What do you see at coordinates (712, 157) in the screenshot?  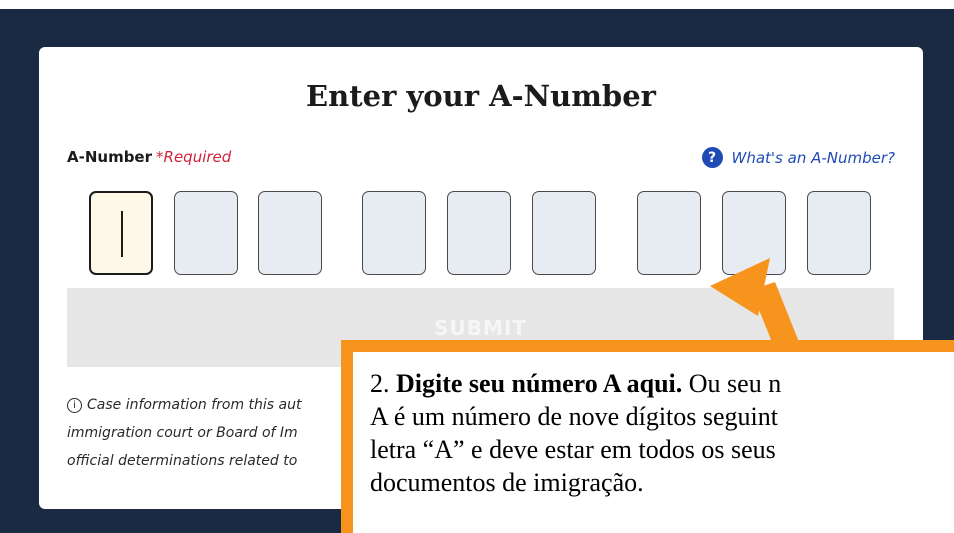 I see `question-circle-icon: ?` at bounding box center [712, 157].